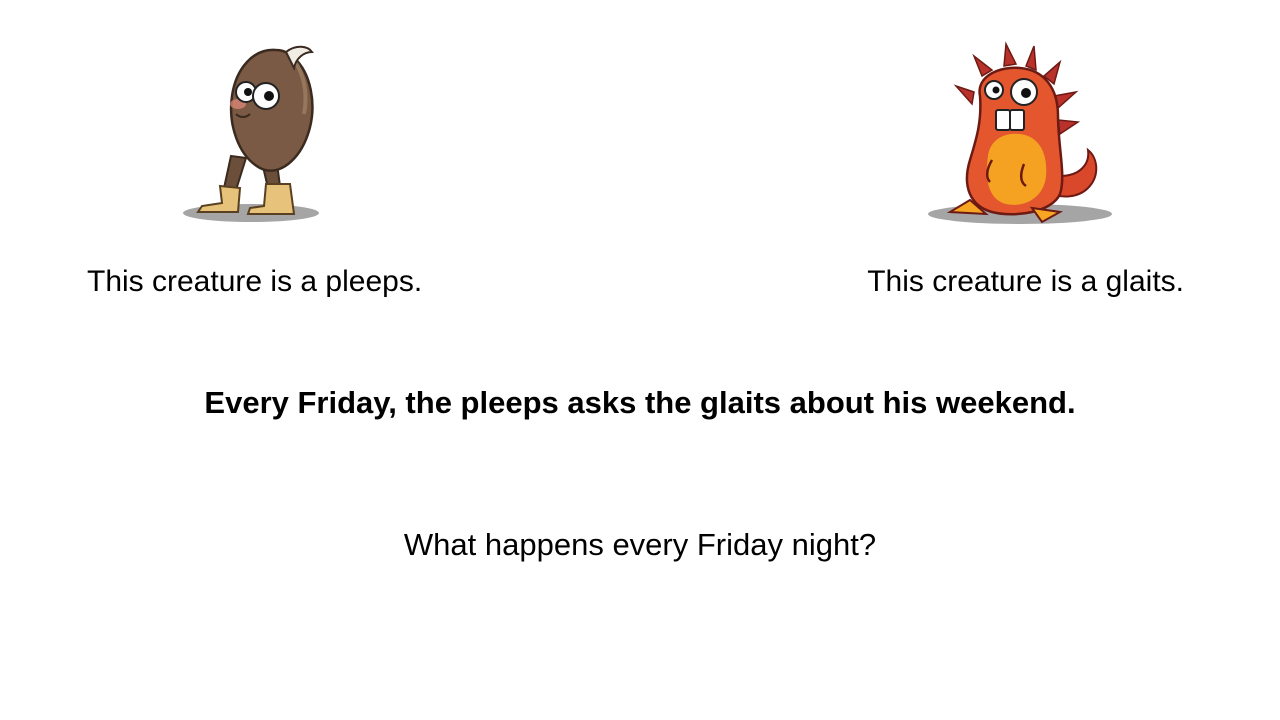  I want to click on pleeps-creature-icon, so click(252, 133).